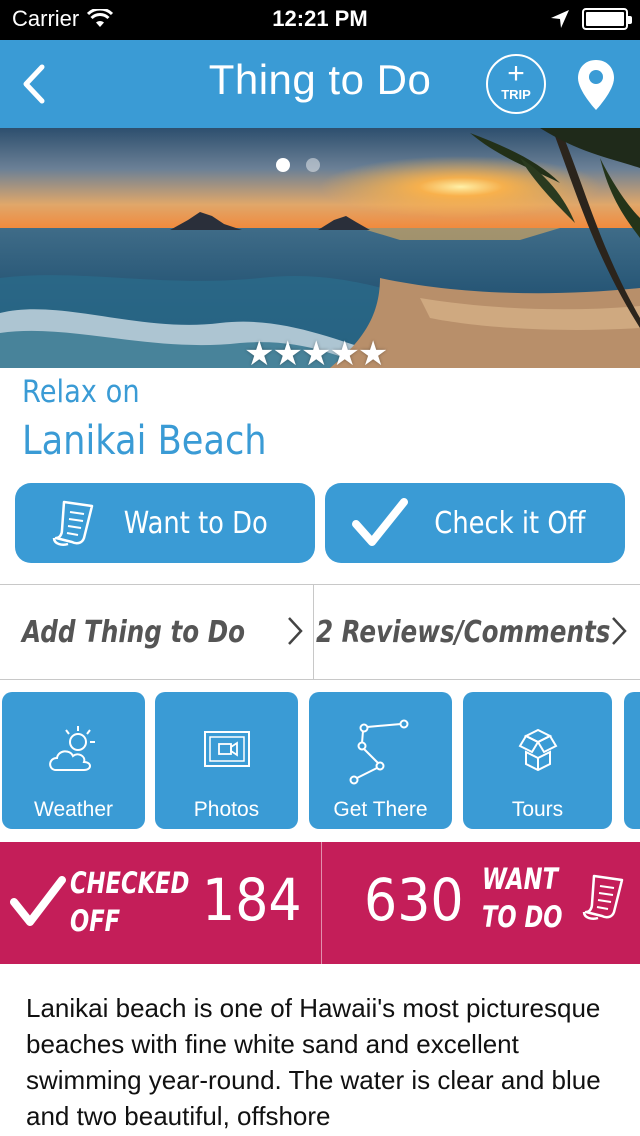  I want to click on tile-get-there: Get There, so click(380, 760).